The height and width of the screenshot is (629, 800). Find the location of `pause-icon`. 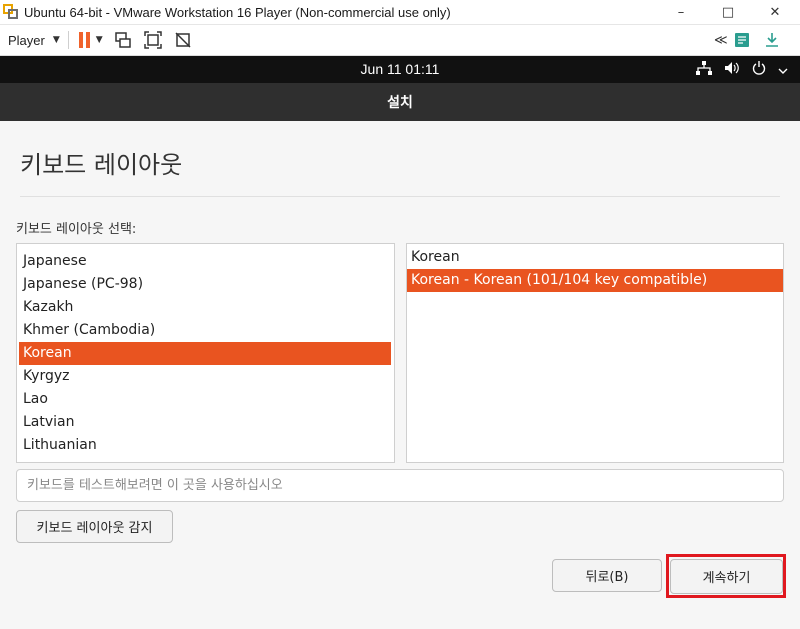

pause-icon is located at coordinates (84, 40).